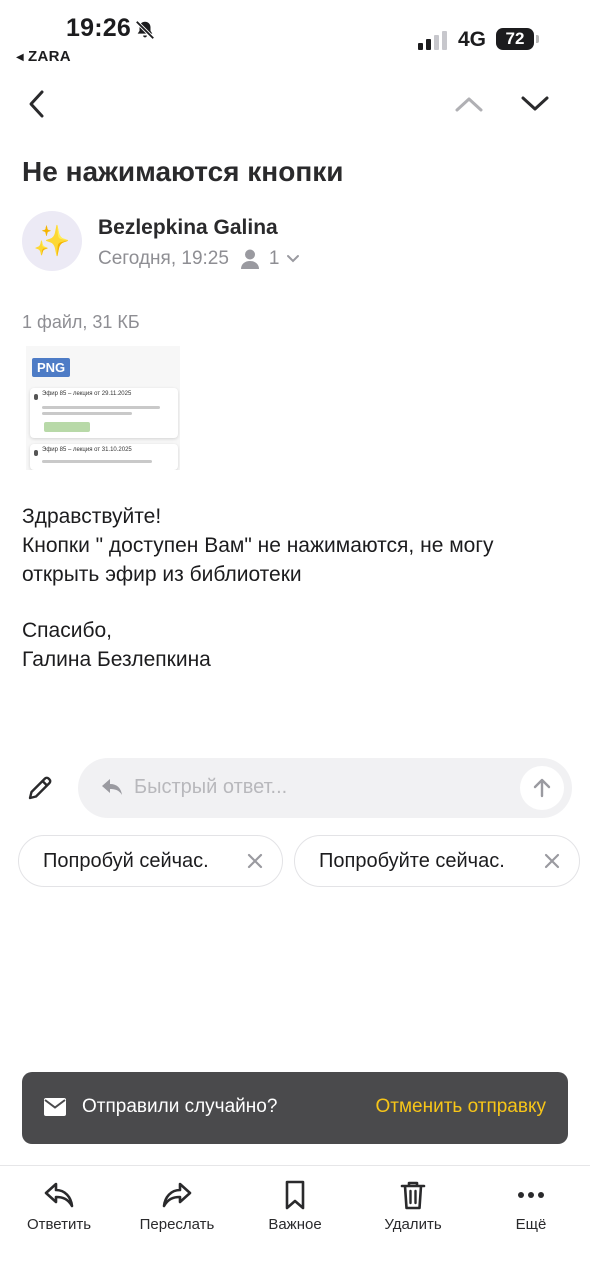  I want to click on network-type: 4G, so click(472, 39).